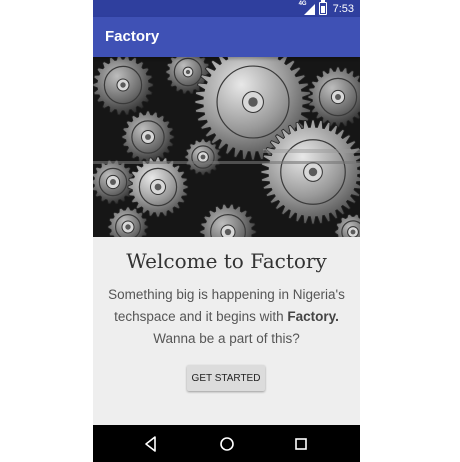  Describe the element at coordinates (132, 36) in the screenshot. I see `app-title: Factory` at that location.